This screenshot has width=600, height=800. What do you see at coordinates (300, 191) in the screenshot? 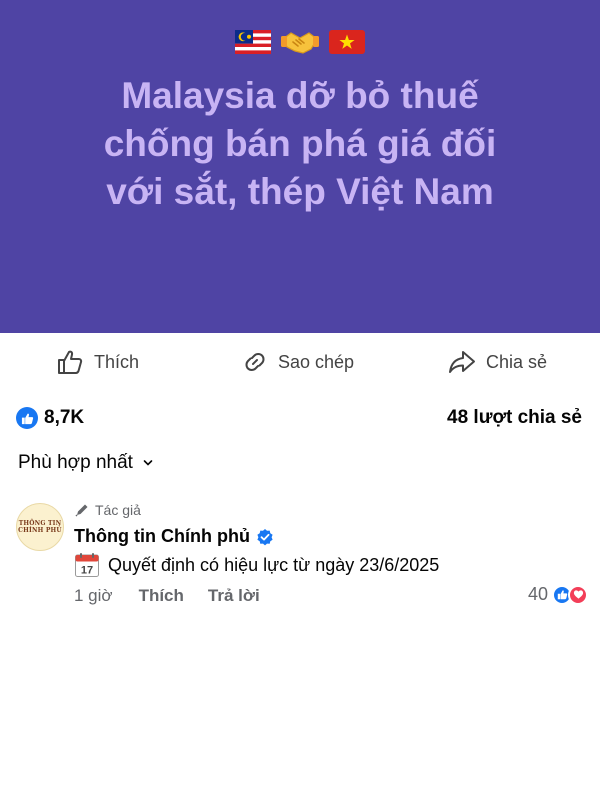
I see `headline-line: với sắt, thép Việt Nam` at bounding box center [300, 191].